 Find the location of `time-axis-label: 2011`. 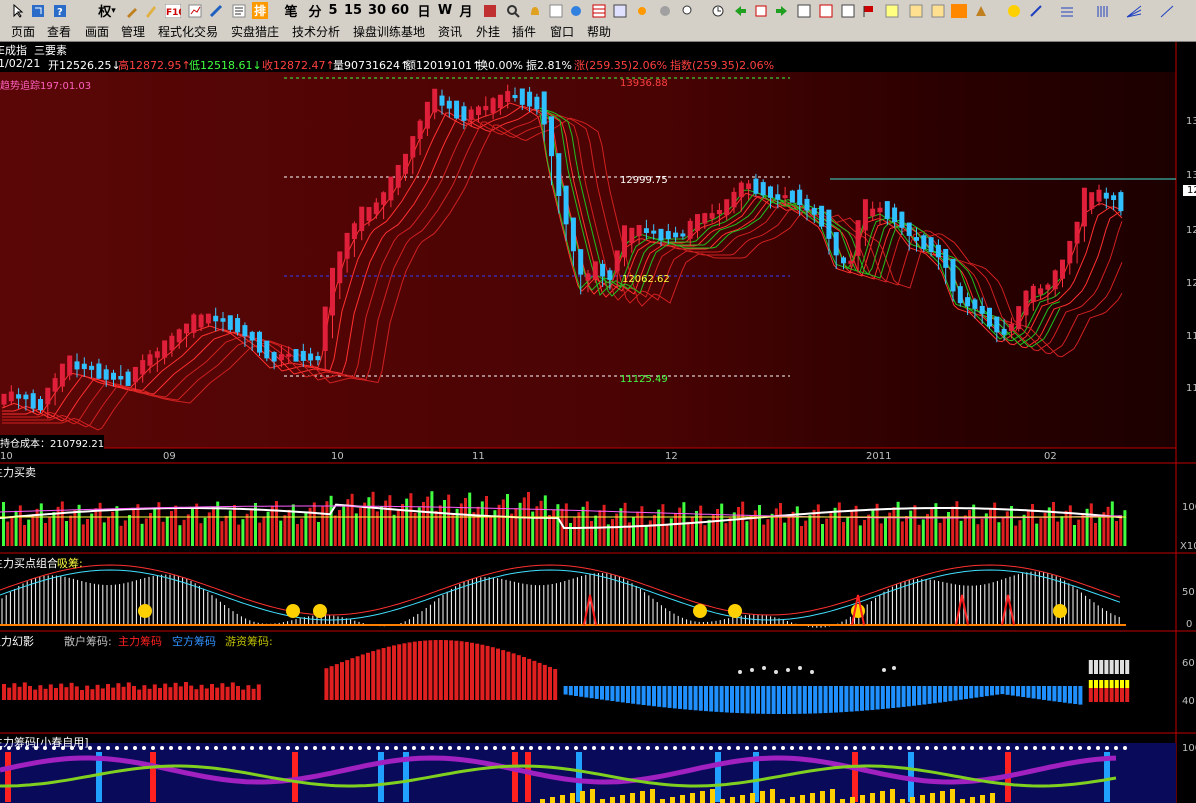

time-axis-label: 2011 is located at coordinates (879, 456).